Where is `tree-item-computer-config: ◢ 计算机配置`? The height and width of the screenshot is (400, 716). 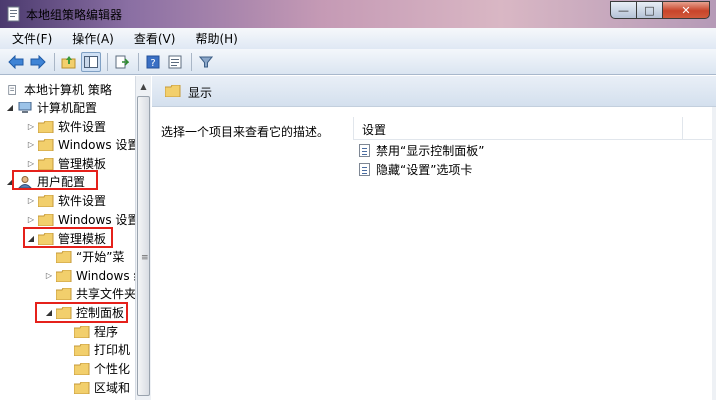
tree-item-computer-config: ◢ 计算机配置 is located at coordinates (51, 107).